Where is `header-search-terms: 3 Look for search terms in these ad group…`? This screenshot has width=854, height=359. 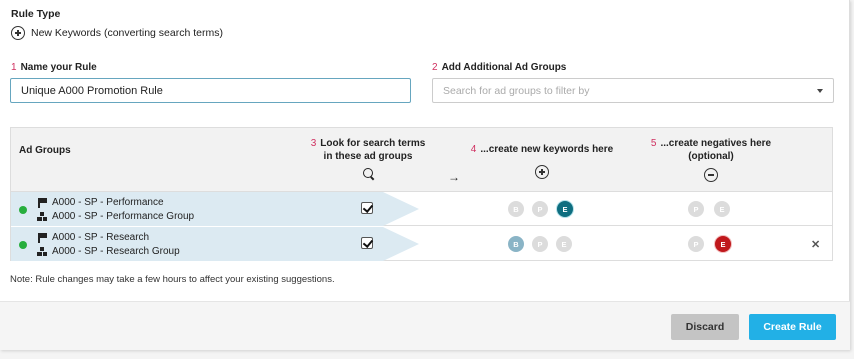 header-search-terms: 3 Look for search terms in these ad group… is located at coordinates (368, 157).